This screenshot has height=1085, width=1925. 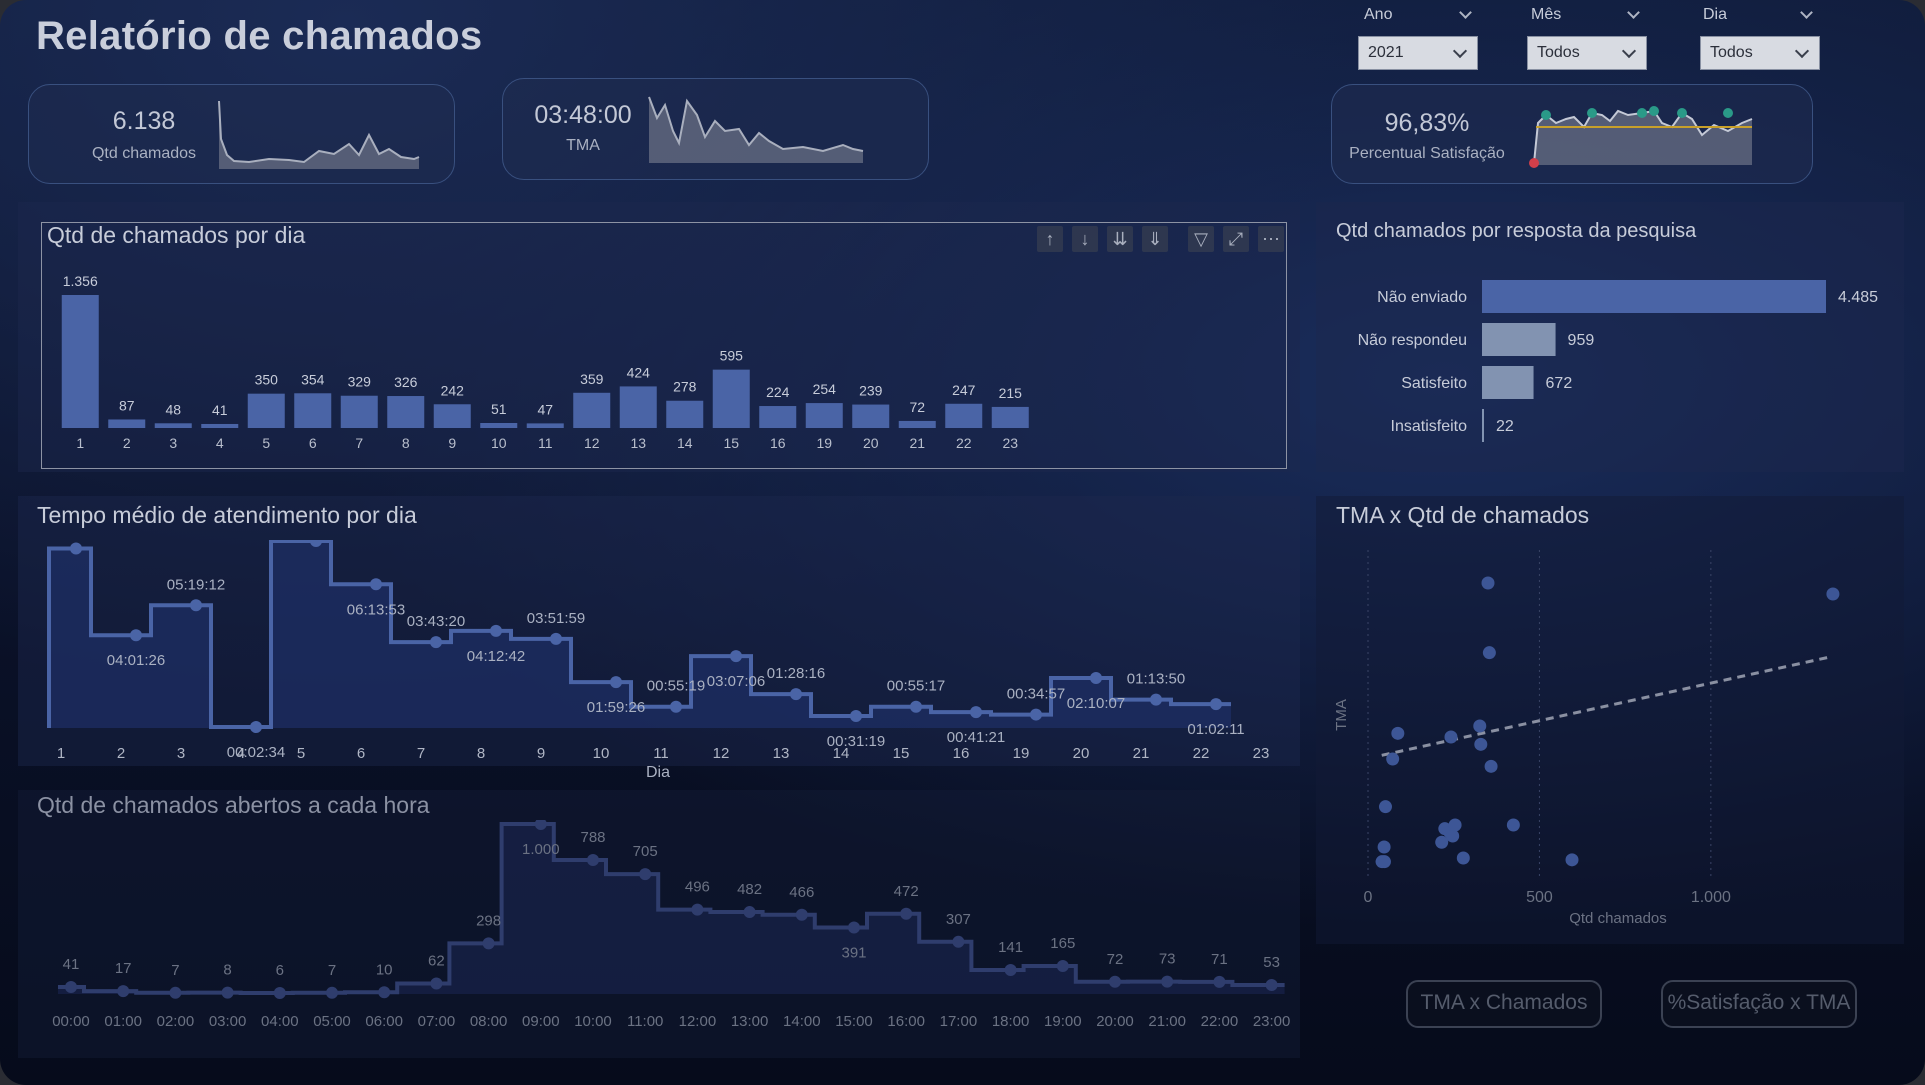 I want to click on bar-data-label: 215, so click(x=1011, y=393).